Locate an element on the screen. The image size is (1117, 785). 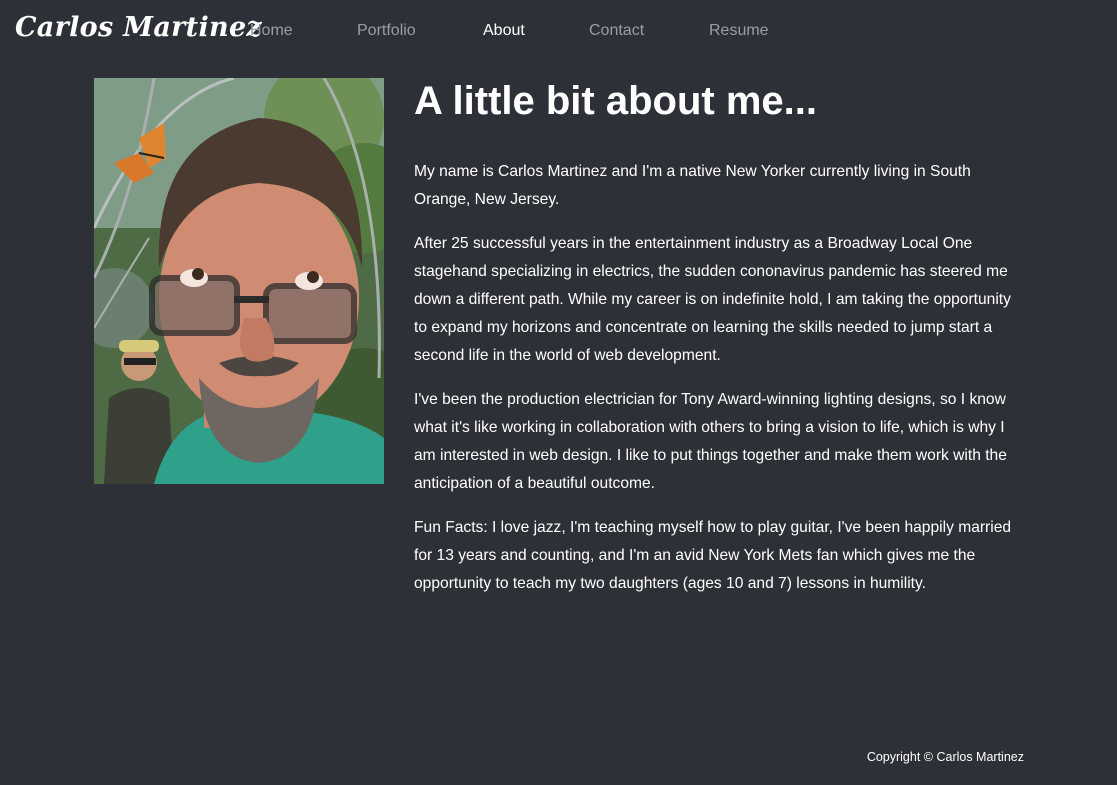
nav-home: Home is located at coordinates (271, 31).